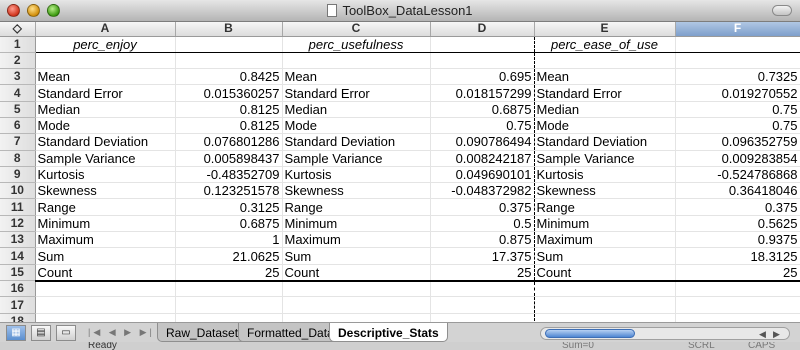 This screenshot has width=800, height=350. Describe the element at coordinates (105, 240) in the screenshot. I see `cell-a13: Maximum` at that location.